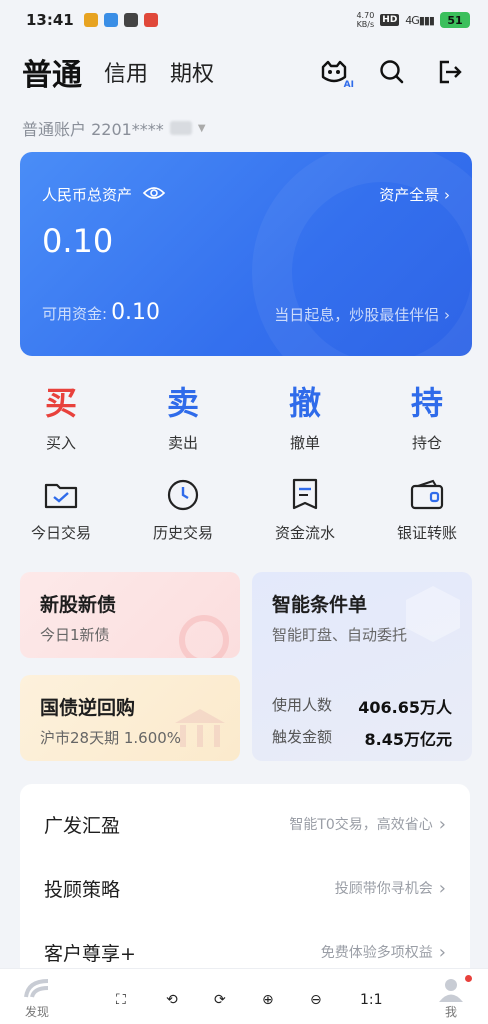 The width and height of the screenshot is (488, 1024). What do you see at coordinates (50, 20) in the screenshot?
I see `status-time: 13:41` at bounding box center [50, 20].